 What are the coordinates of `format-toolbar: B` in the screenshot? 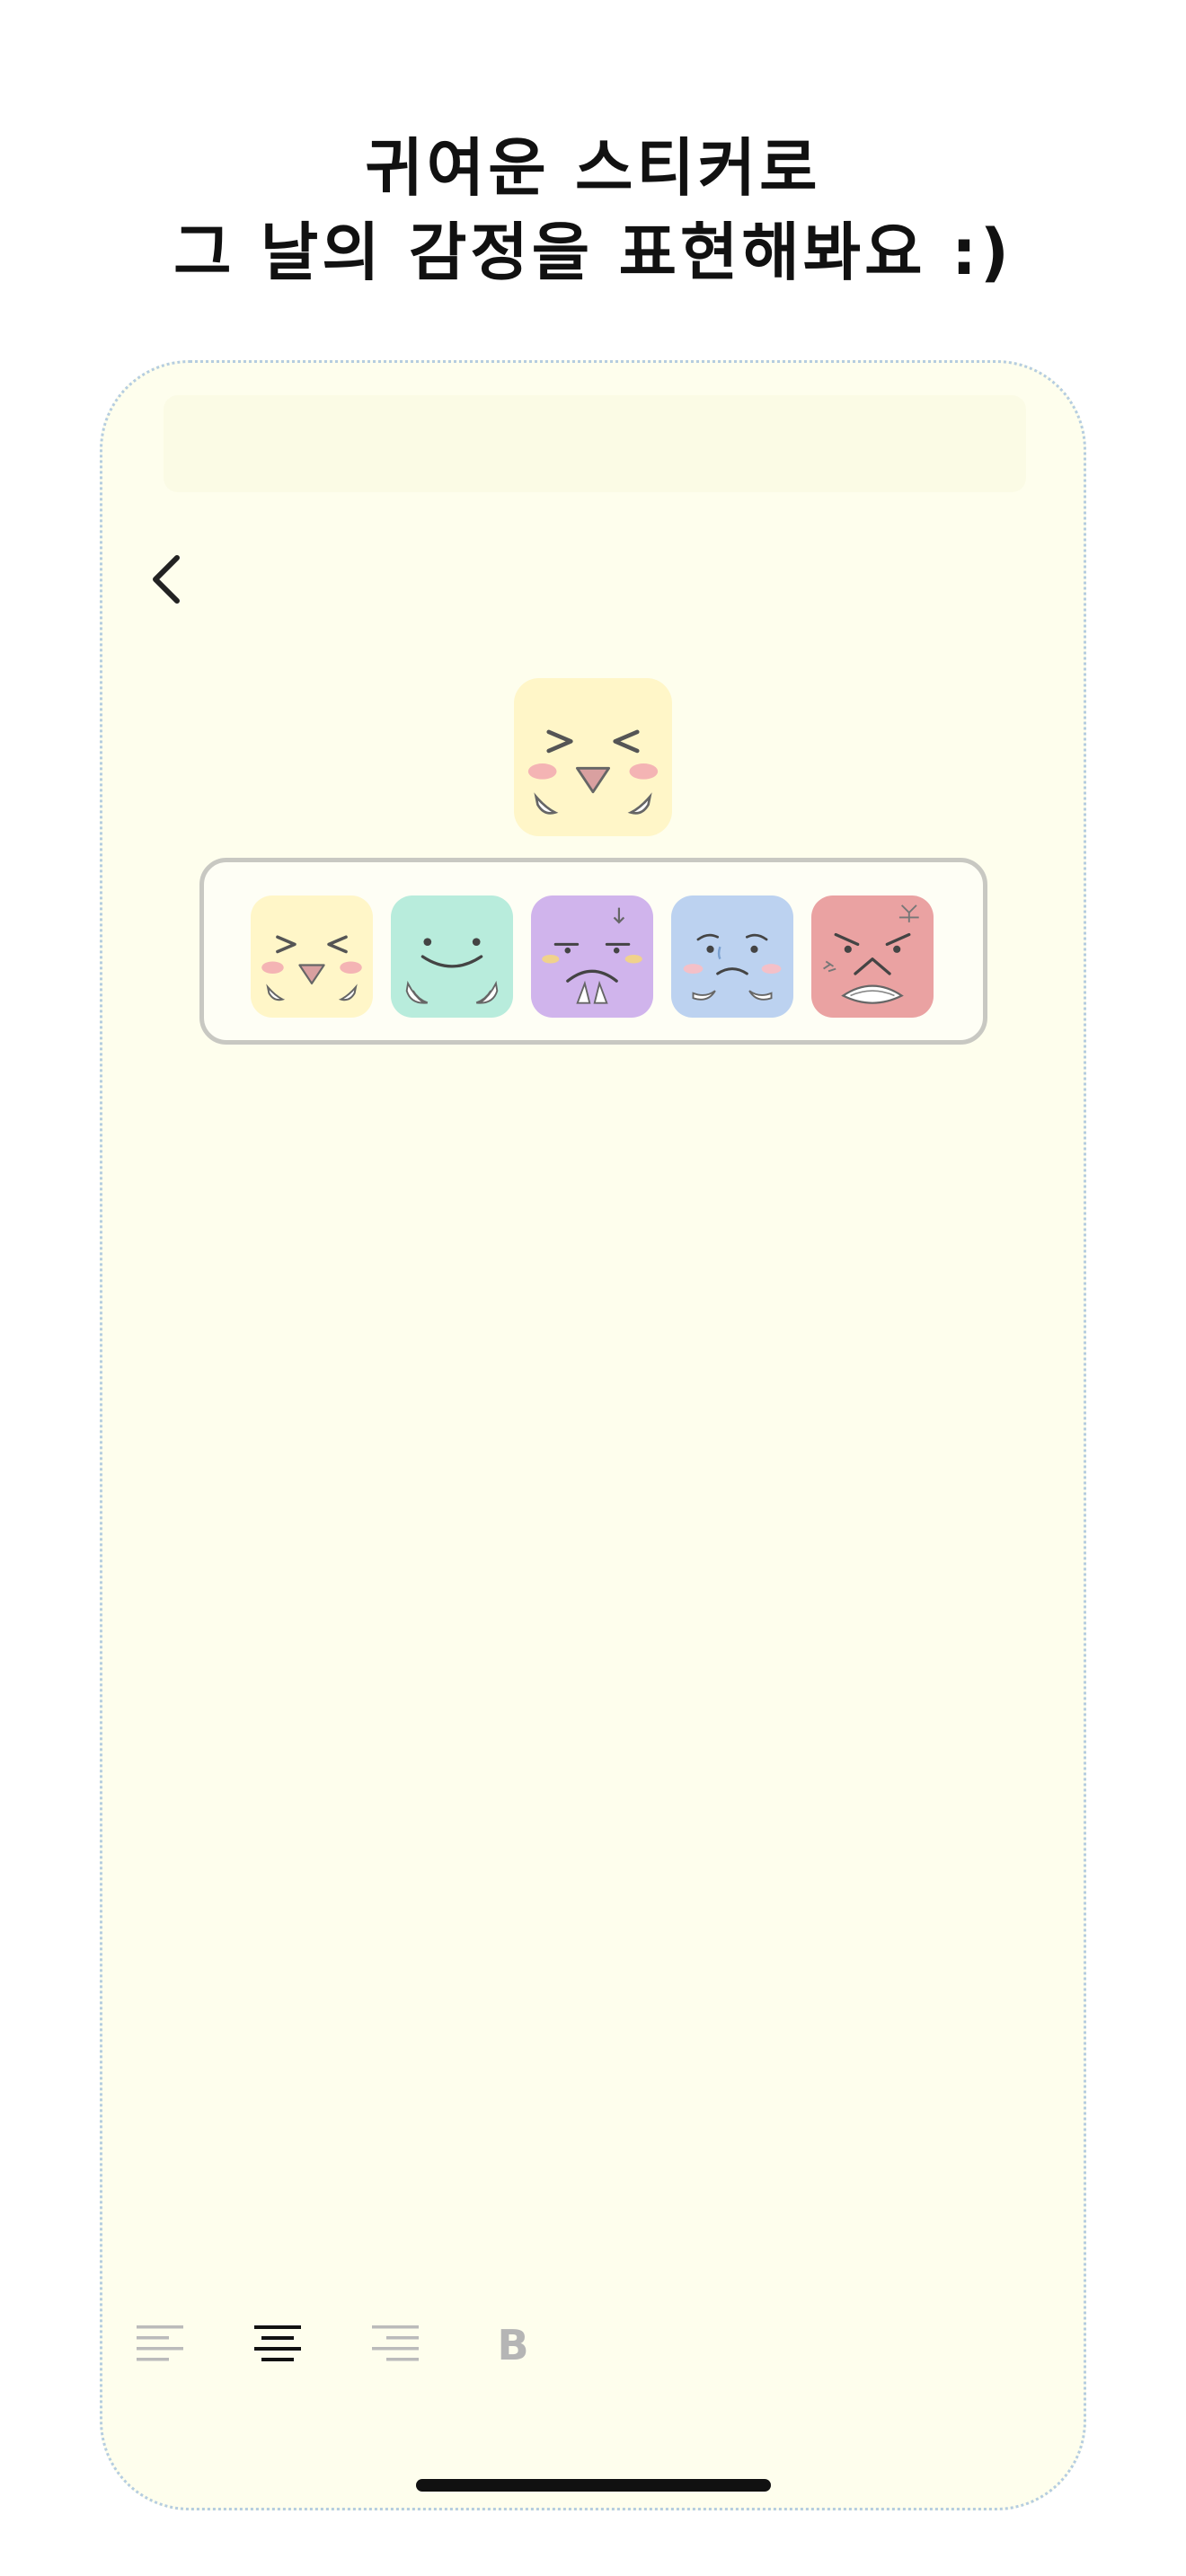 It's located at (337, 2351).